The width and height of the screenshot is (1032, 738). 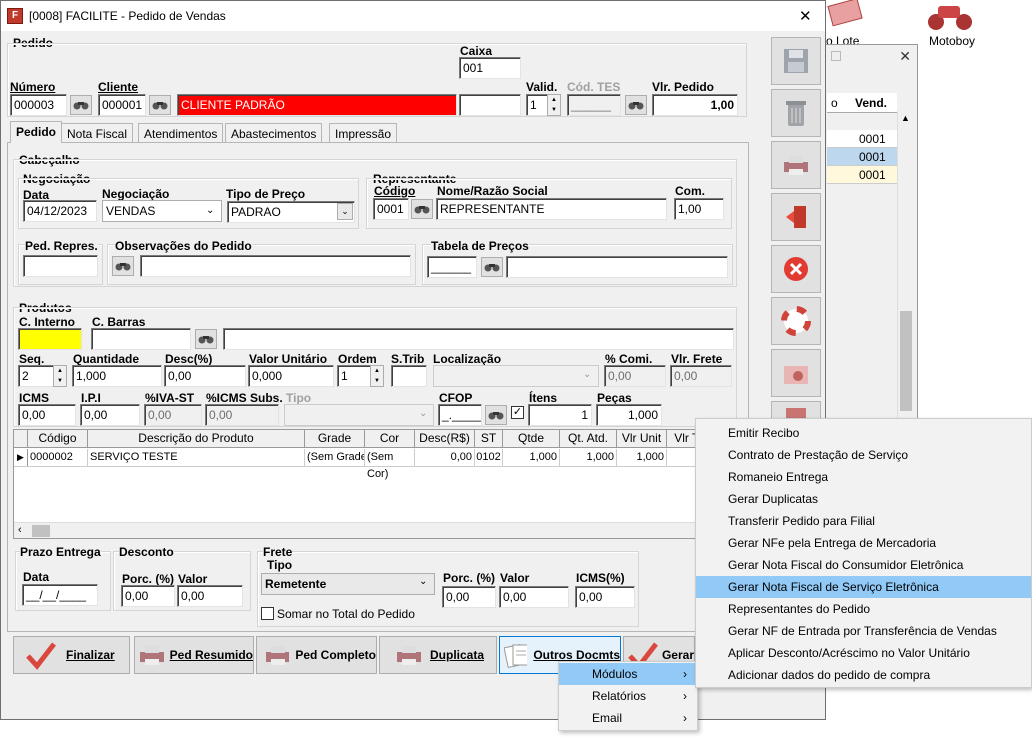 I want to click on tabela-precos-field: ______, so click(x=452, y=267).